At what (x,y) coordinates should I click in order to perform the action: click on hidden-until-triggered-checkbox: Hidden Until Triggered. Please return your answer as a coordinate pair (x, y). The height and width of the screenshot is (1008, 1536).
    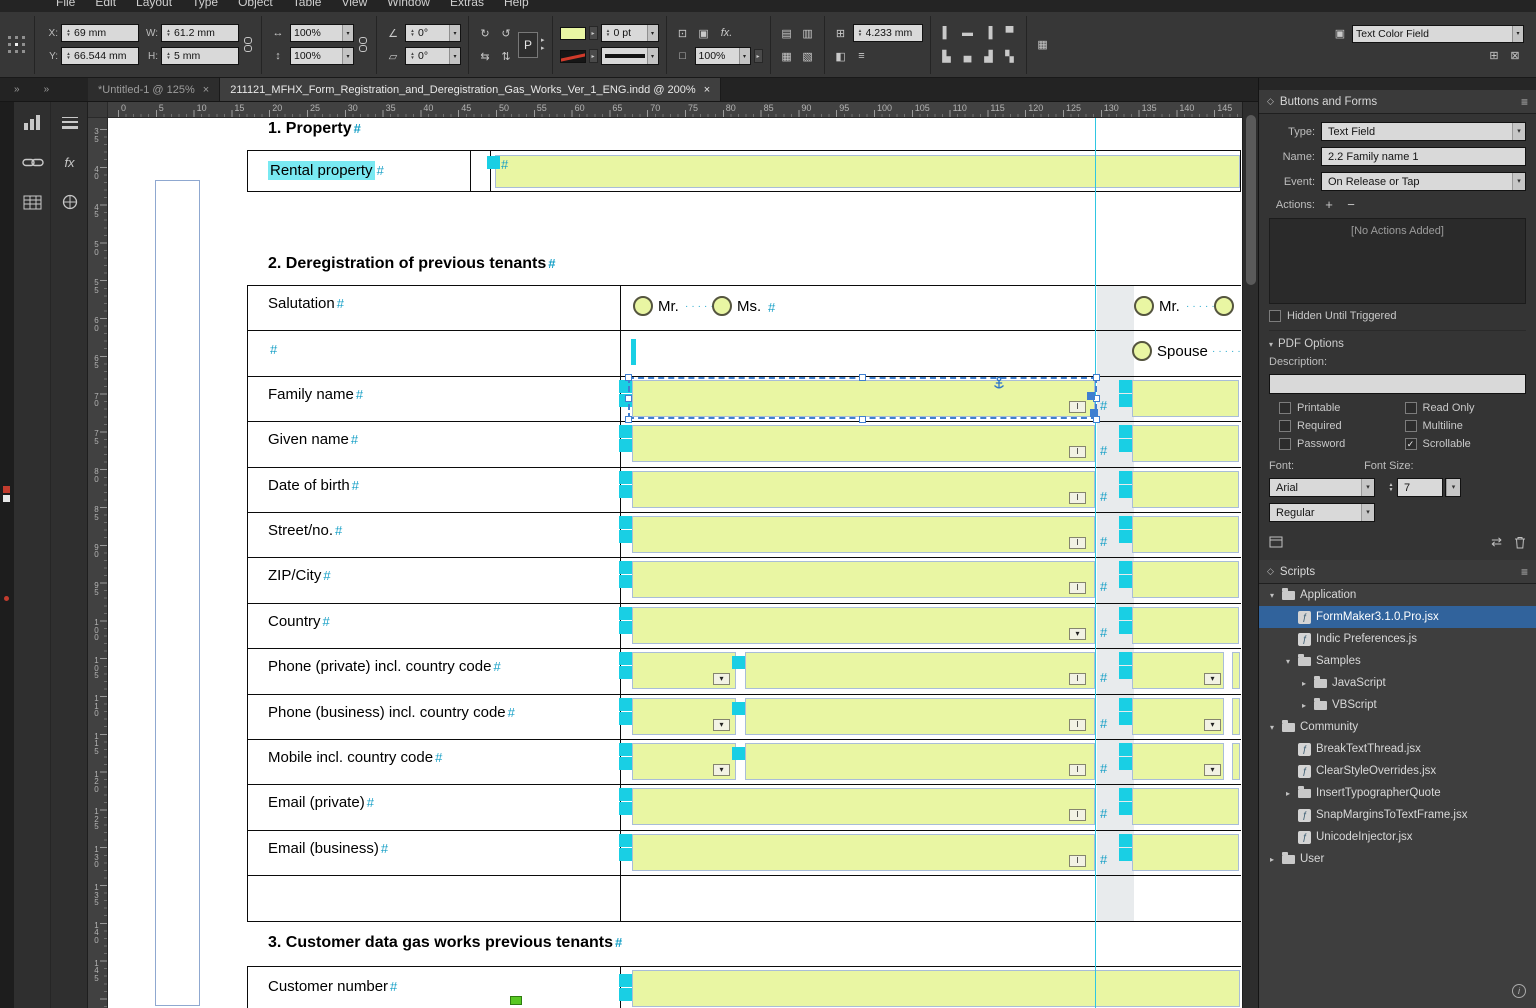
    Looking at the image, I should click on (1397, 316).